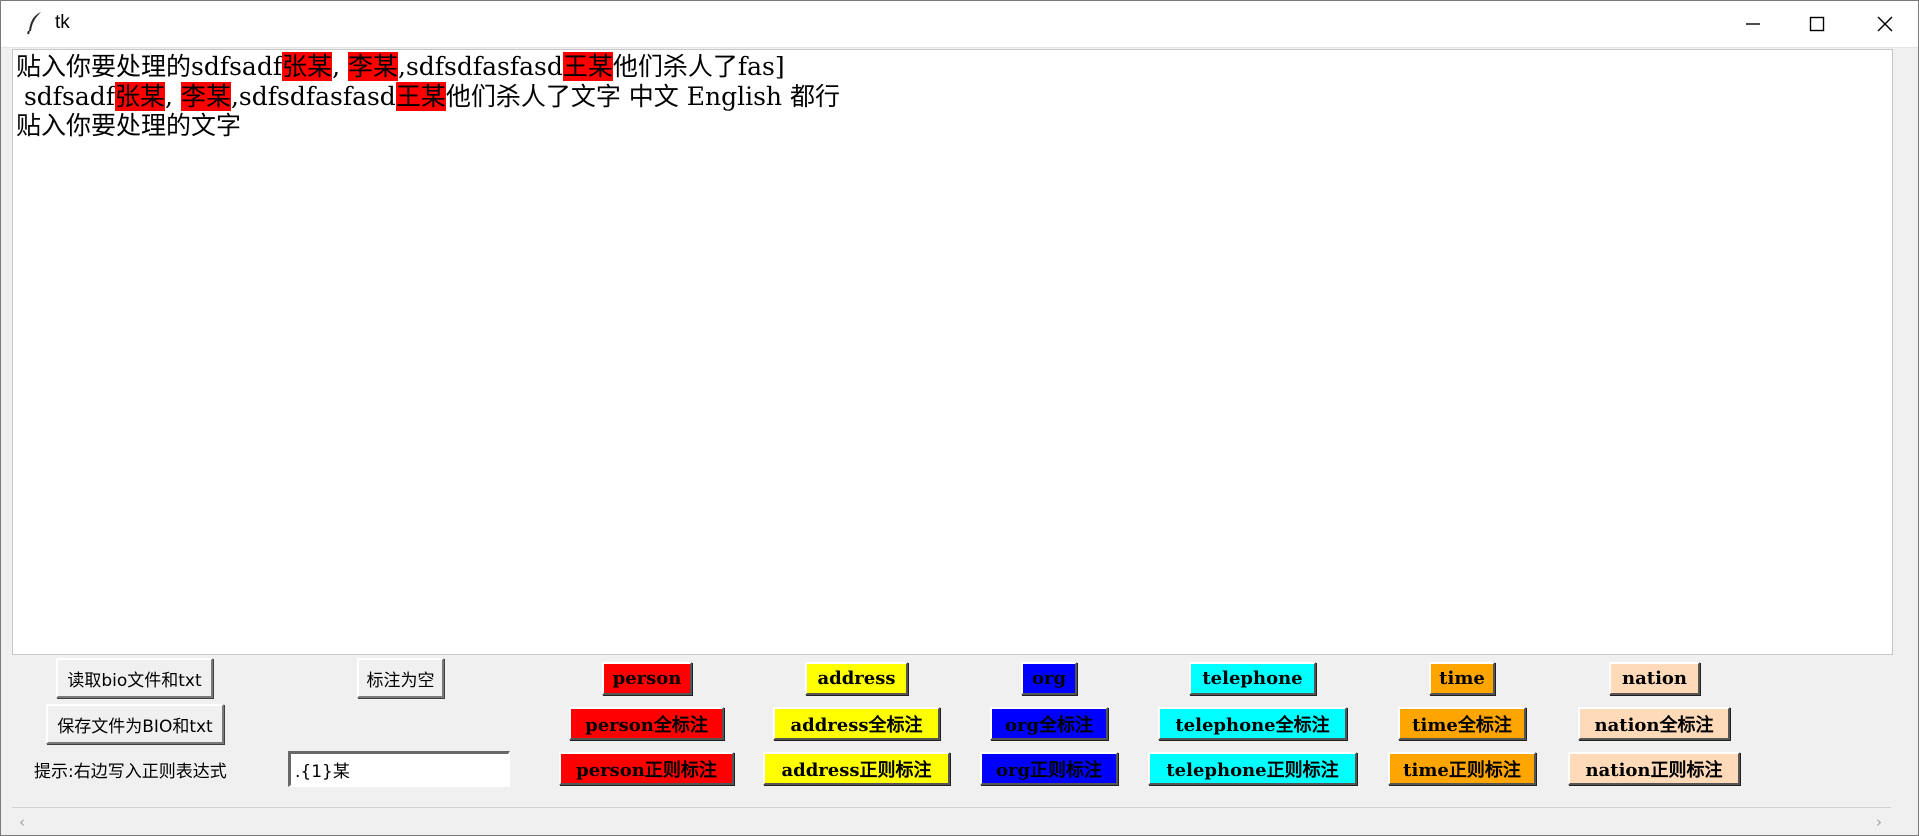  What do you see at coordinates (400, 678) in the screenshot?
I see `clear-annotation-button: 标注为空` at bounding box center [400, 678].